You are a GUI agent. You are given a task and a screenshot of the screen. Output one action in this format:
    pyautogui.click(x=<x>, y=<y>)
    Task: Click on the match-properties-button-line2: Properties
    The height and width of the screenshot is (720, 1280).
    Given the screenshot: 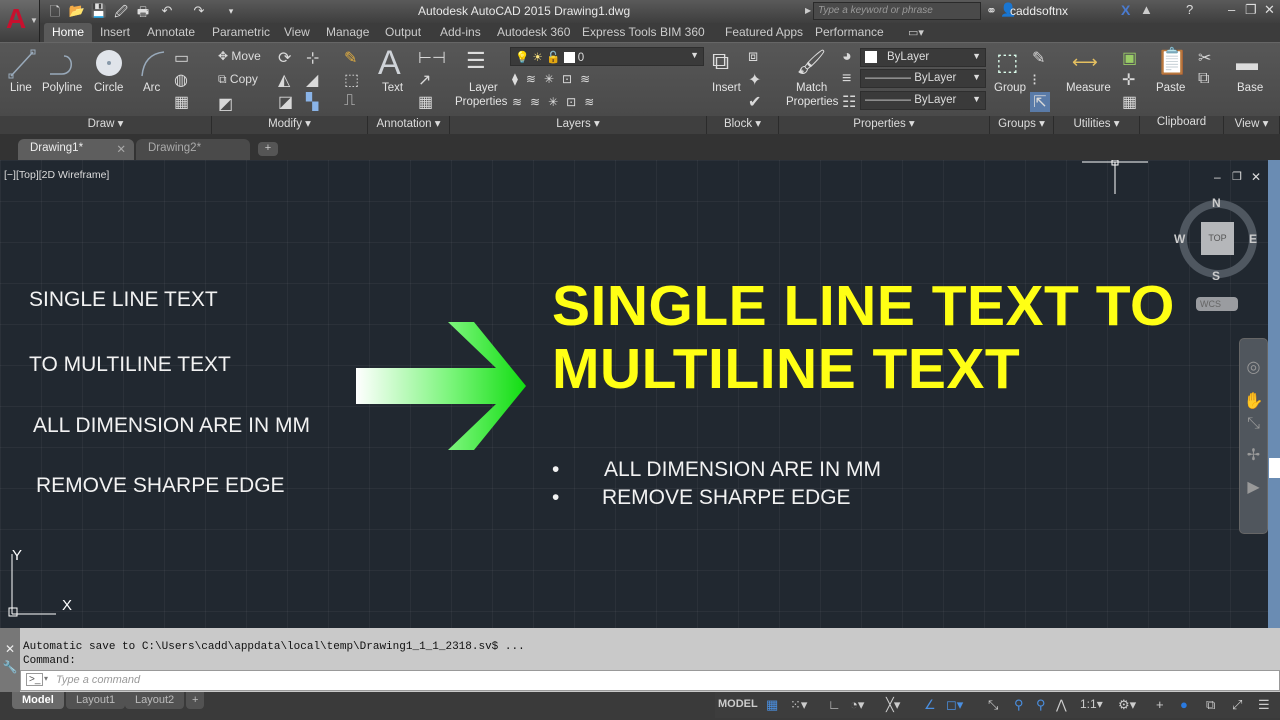 What is the action you would take?
    pyautogui.click(x=812, y=102)
    